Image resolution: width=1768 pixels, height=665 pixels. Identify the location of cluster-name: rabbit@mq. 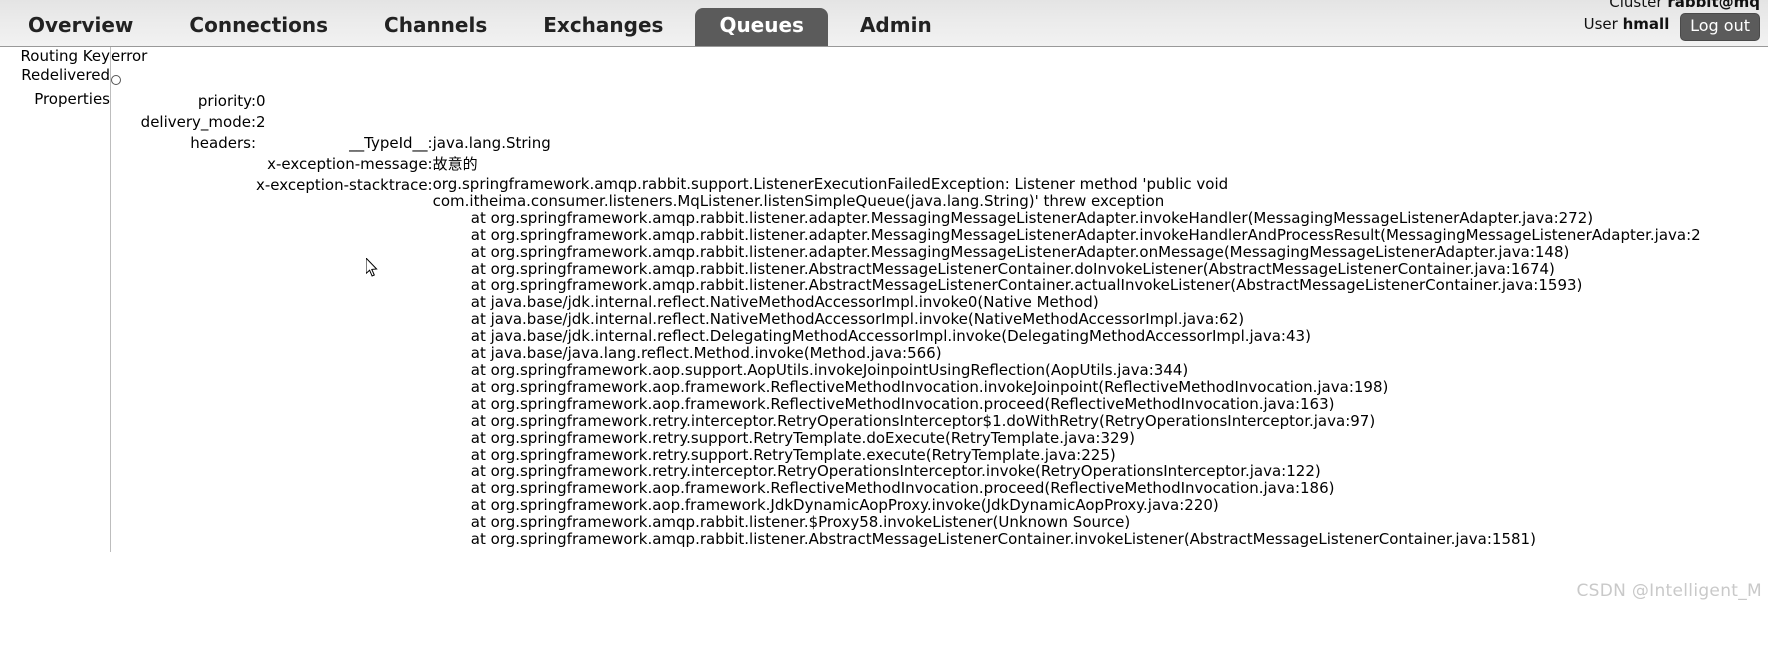
(1713, 5).